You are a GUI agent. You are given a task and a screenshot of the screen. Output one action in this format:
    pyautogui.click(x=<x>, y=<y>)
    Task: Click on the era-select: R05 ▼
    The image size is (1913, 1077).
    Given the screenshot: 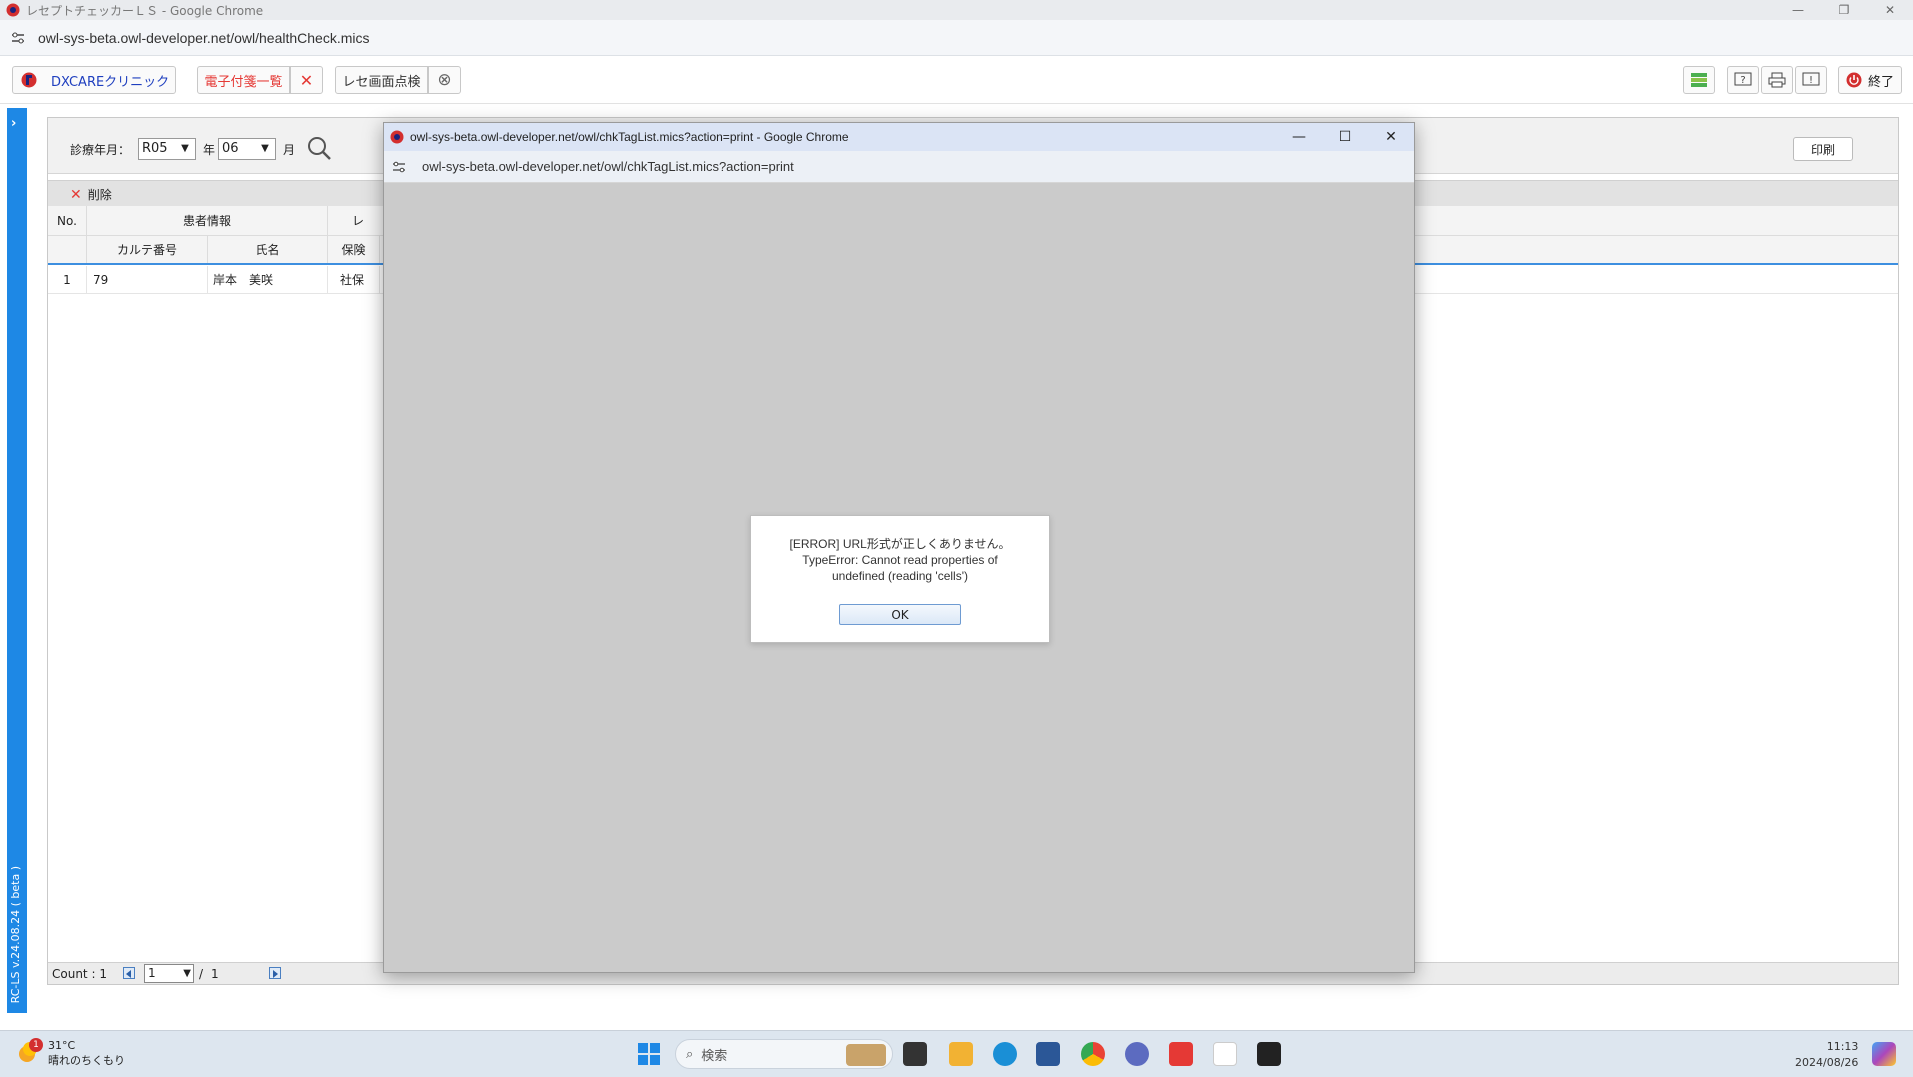 What is the action you would take?
    pyautogui.click(x=167, y=149)
    